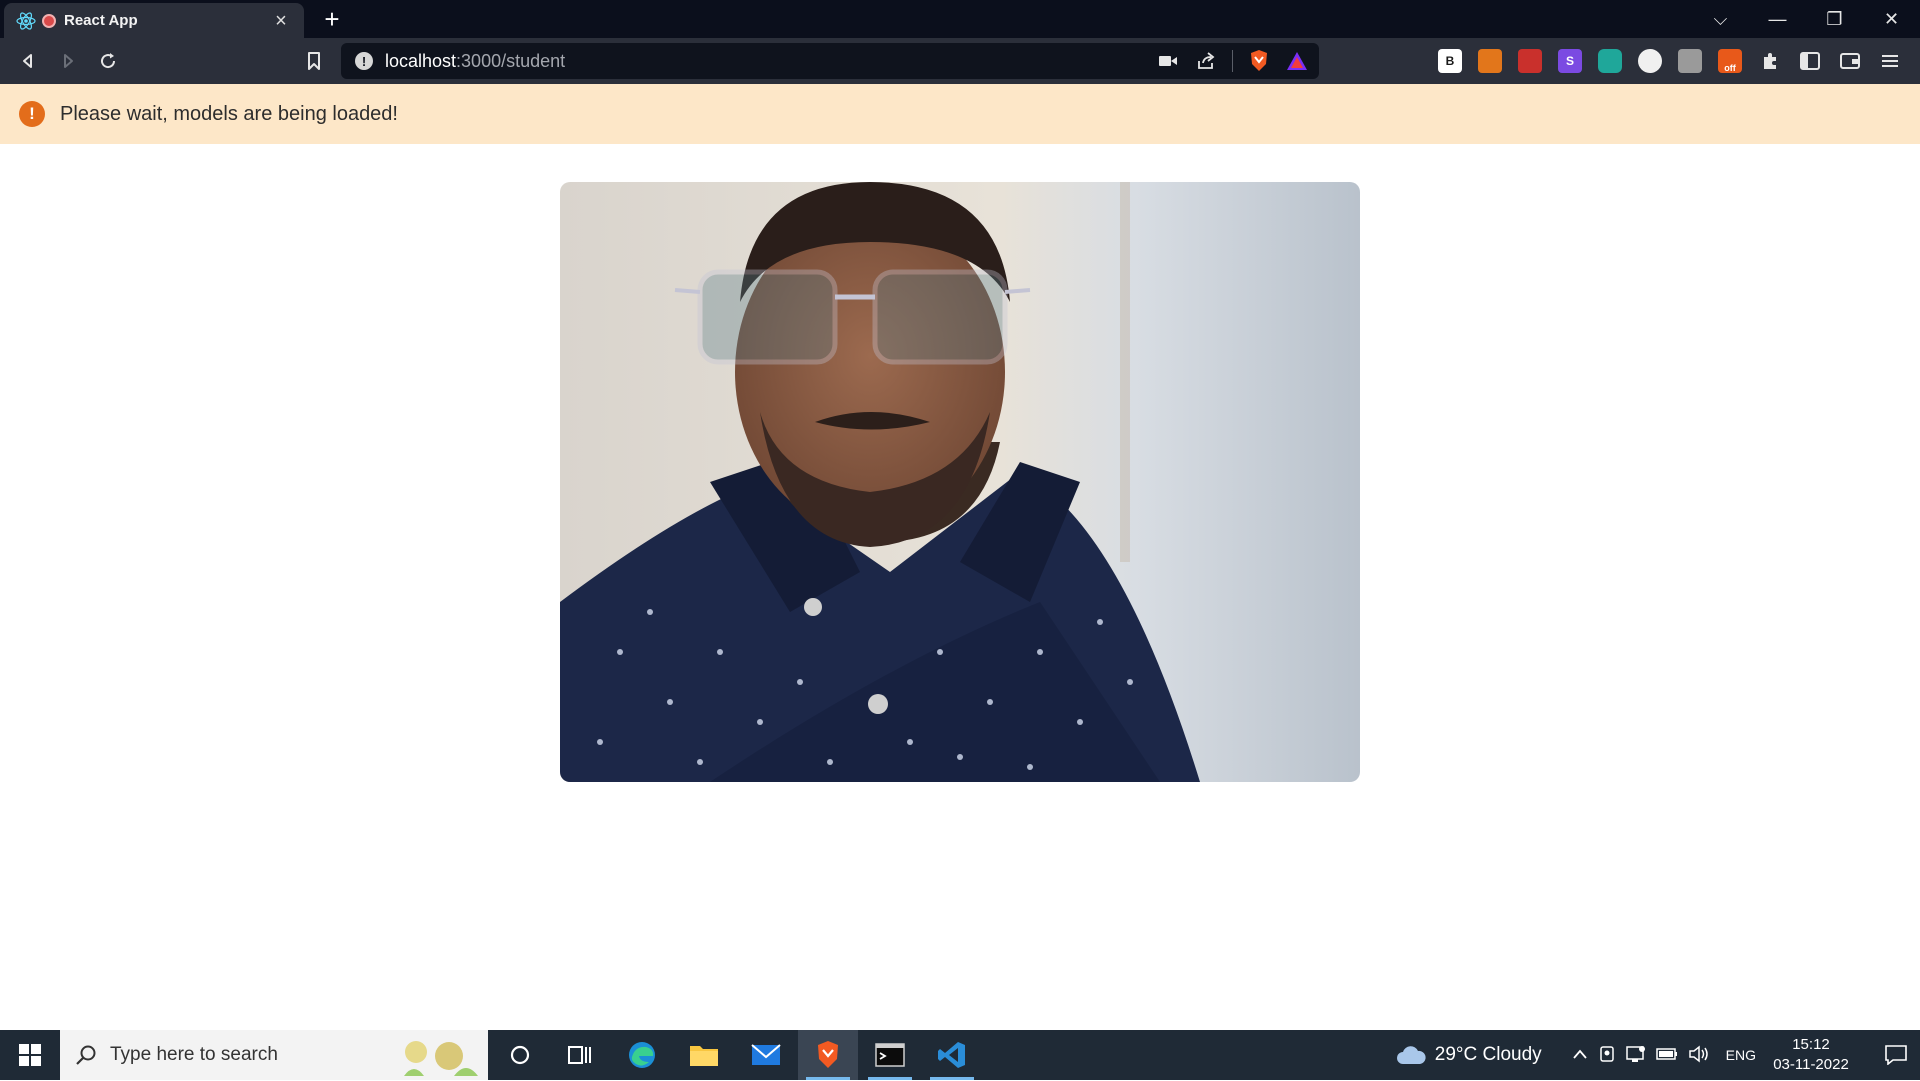  What do you see at coordinates (49, 20) in the screenshot?
I see `recording-indicator-icon` at bounding box center [49, 20].